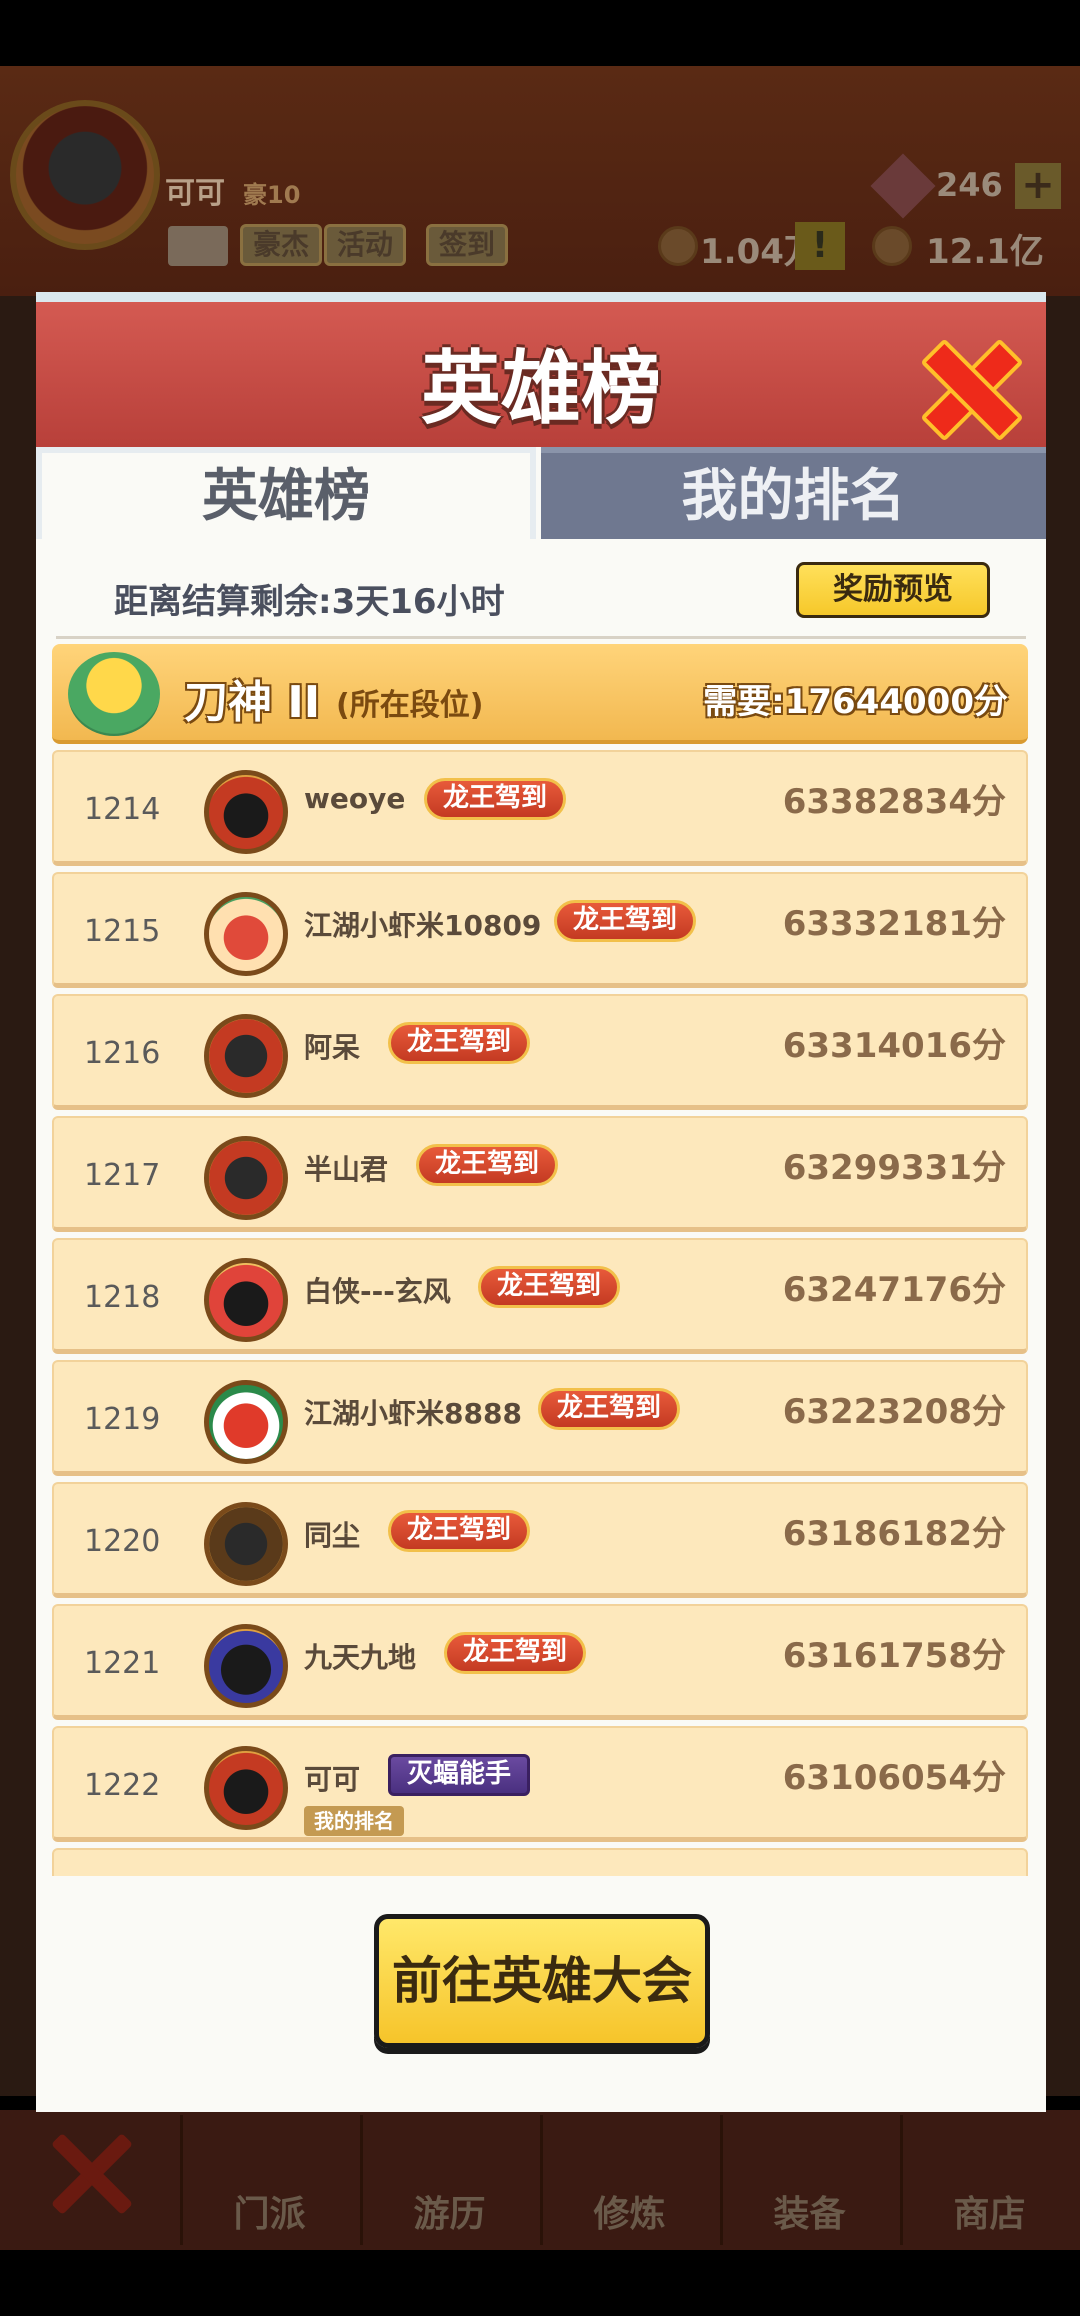 The image size is (1080, 2316). What do you see at coordinates (985, 252) in the screenshot?
I see `coin-count: 12.1亿` at bounding box center [985, 252].